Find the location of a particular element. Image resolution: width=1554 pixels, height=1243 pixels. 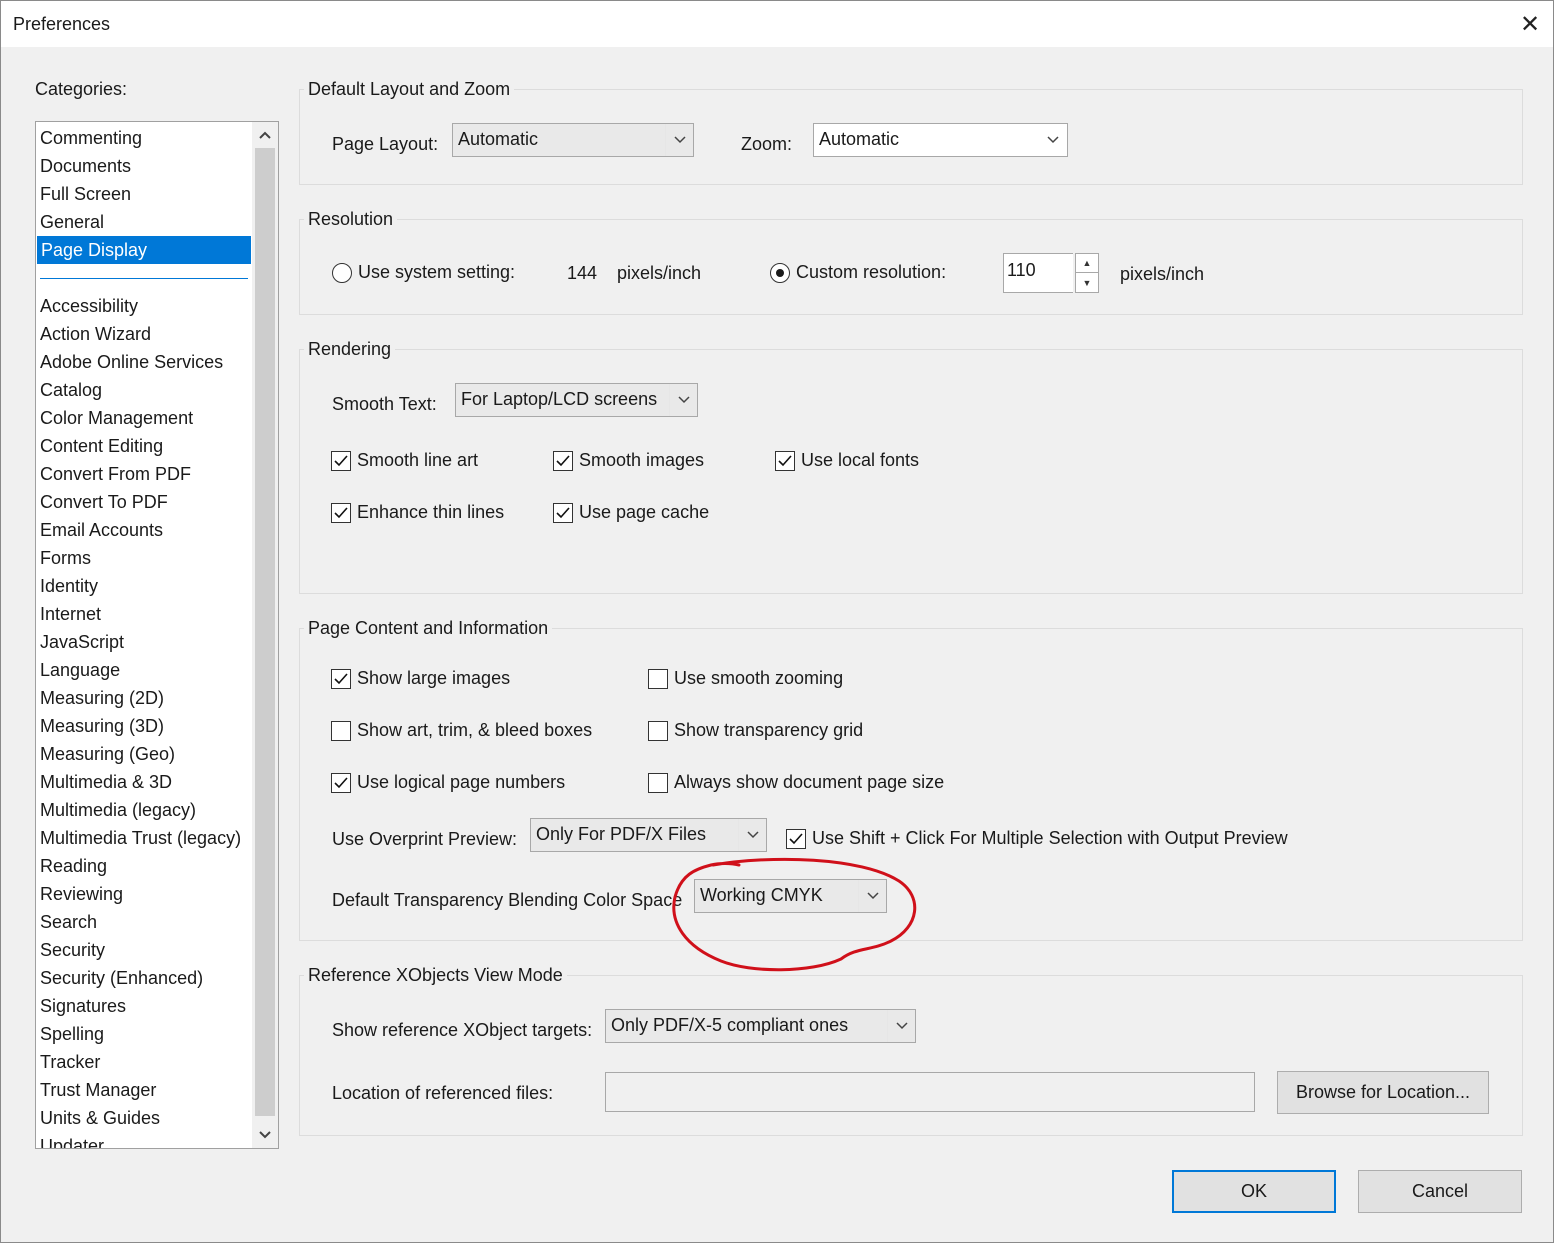

system-setting-radio: Use system setting: is located at coordinates (423, 272).